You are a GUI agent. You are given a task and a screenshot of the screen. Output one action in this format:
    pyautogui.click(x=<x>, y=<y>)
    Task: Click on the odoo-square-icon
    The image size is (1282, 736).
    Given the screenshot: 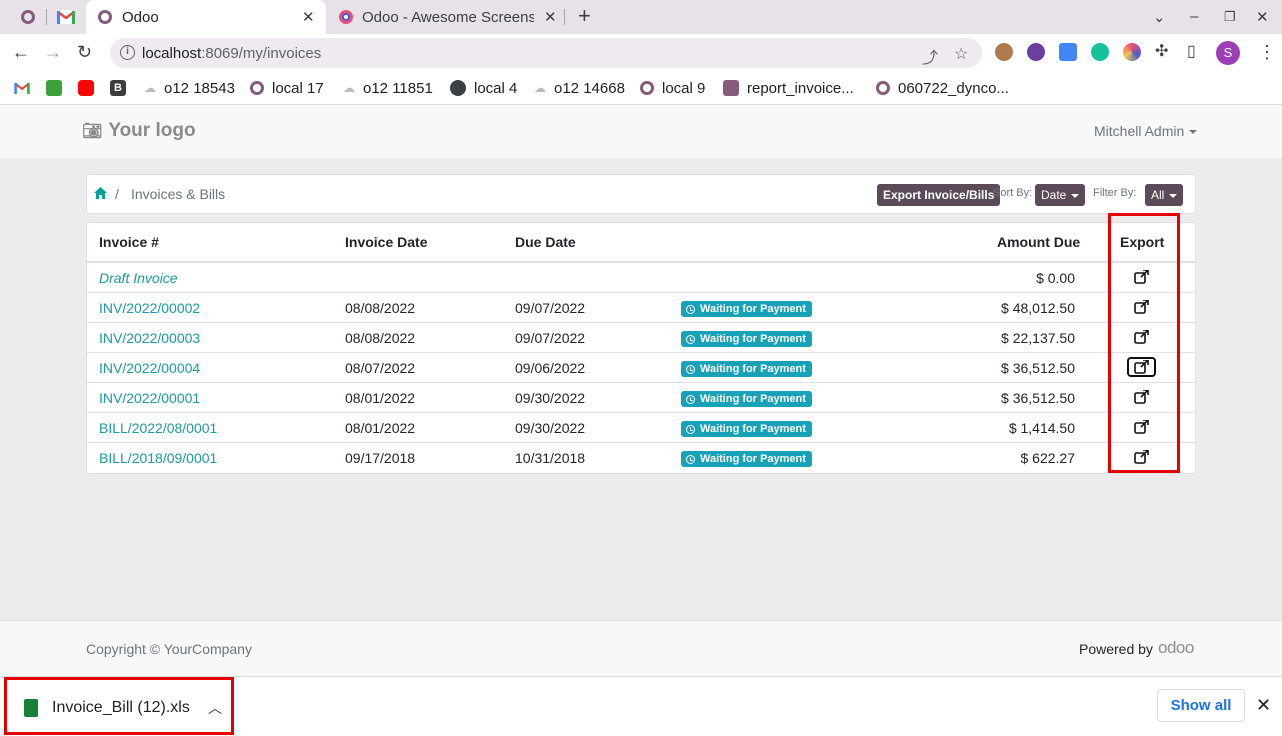 What is the action you would take?
    pyautogui.click(x=731, y=88)
    